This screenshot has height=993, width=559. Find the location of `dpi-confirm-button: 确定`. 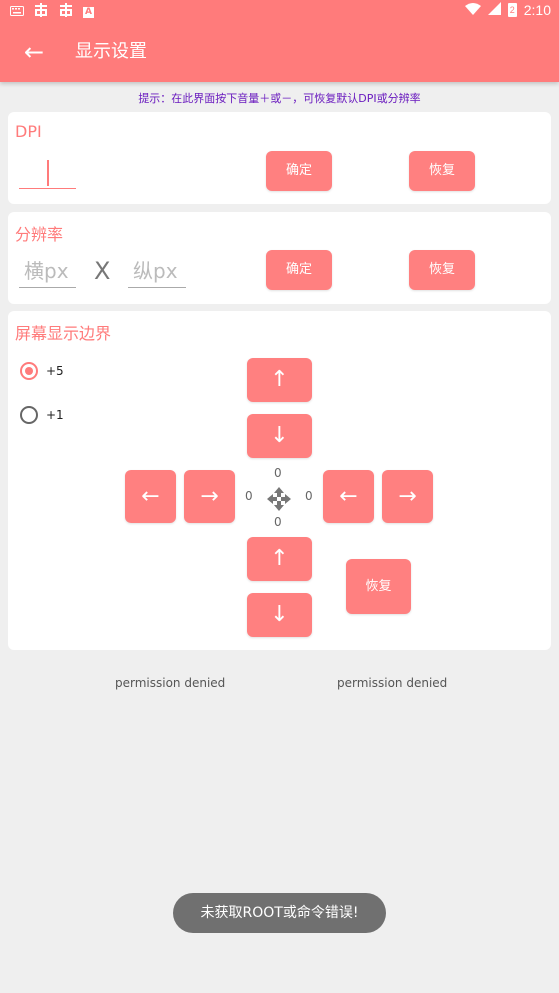

dpi-confirm-button: 确定 is located at coordinates (299, 171).